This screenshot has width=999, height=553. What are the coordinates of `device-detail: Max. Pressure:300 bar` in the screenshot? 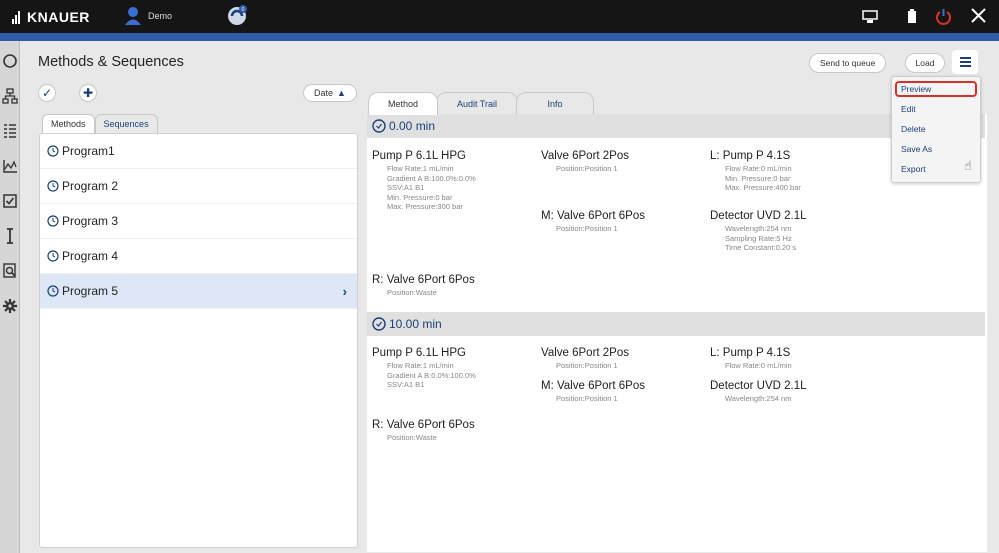 It's located at (425, 206).